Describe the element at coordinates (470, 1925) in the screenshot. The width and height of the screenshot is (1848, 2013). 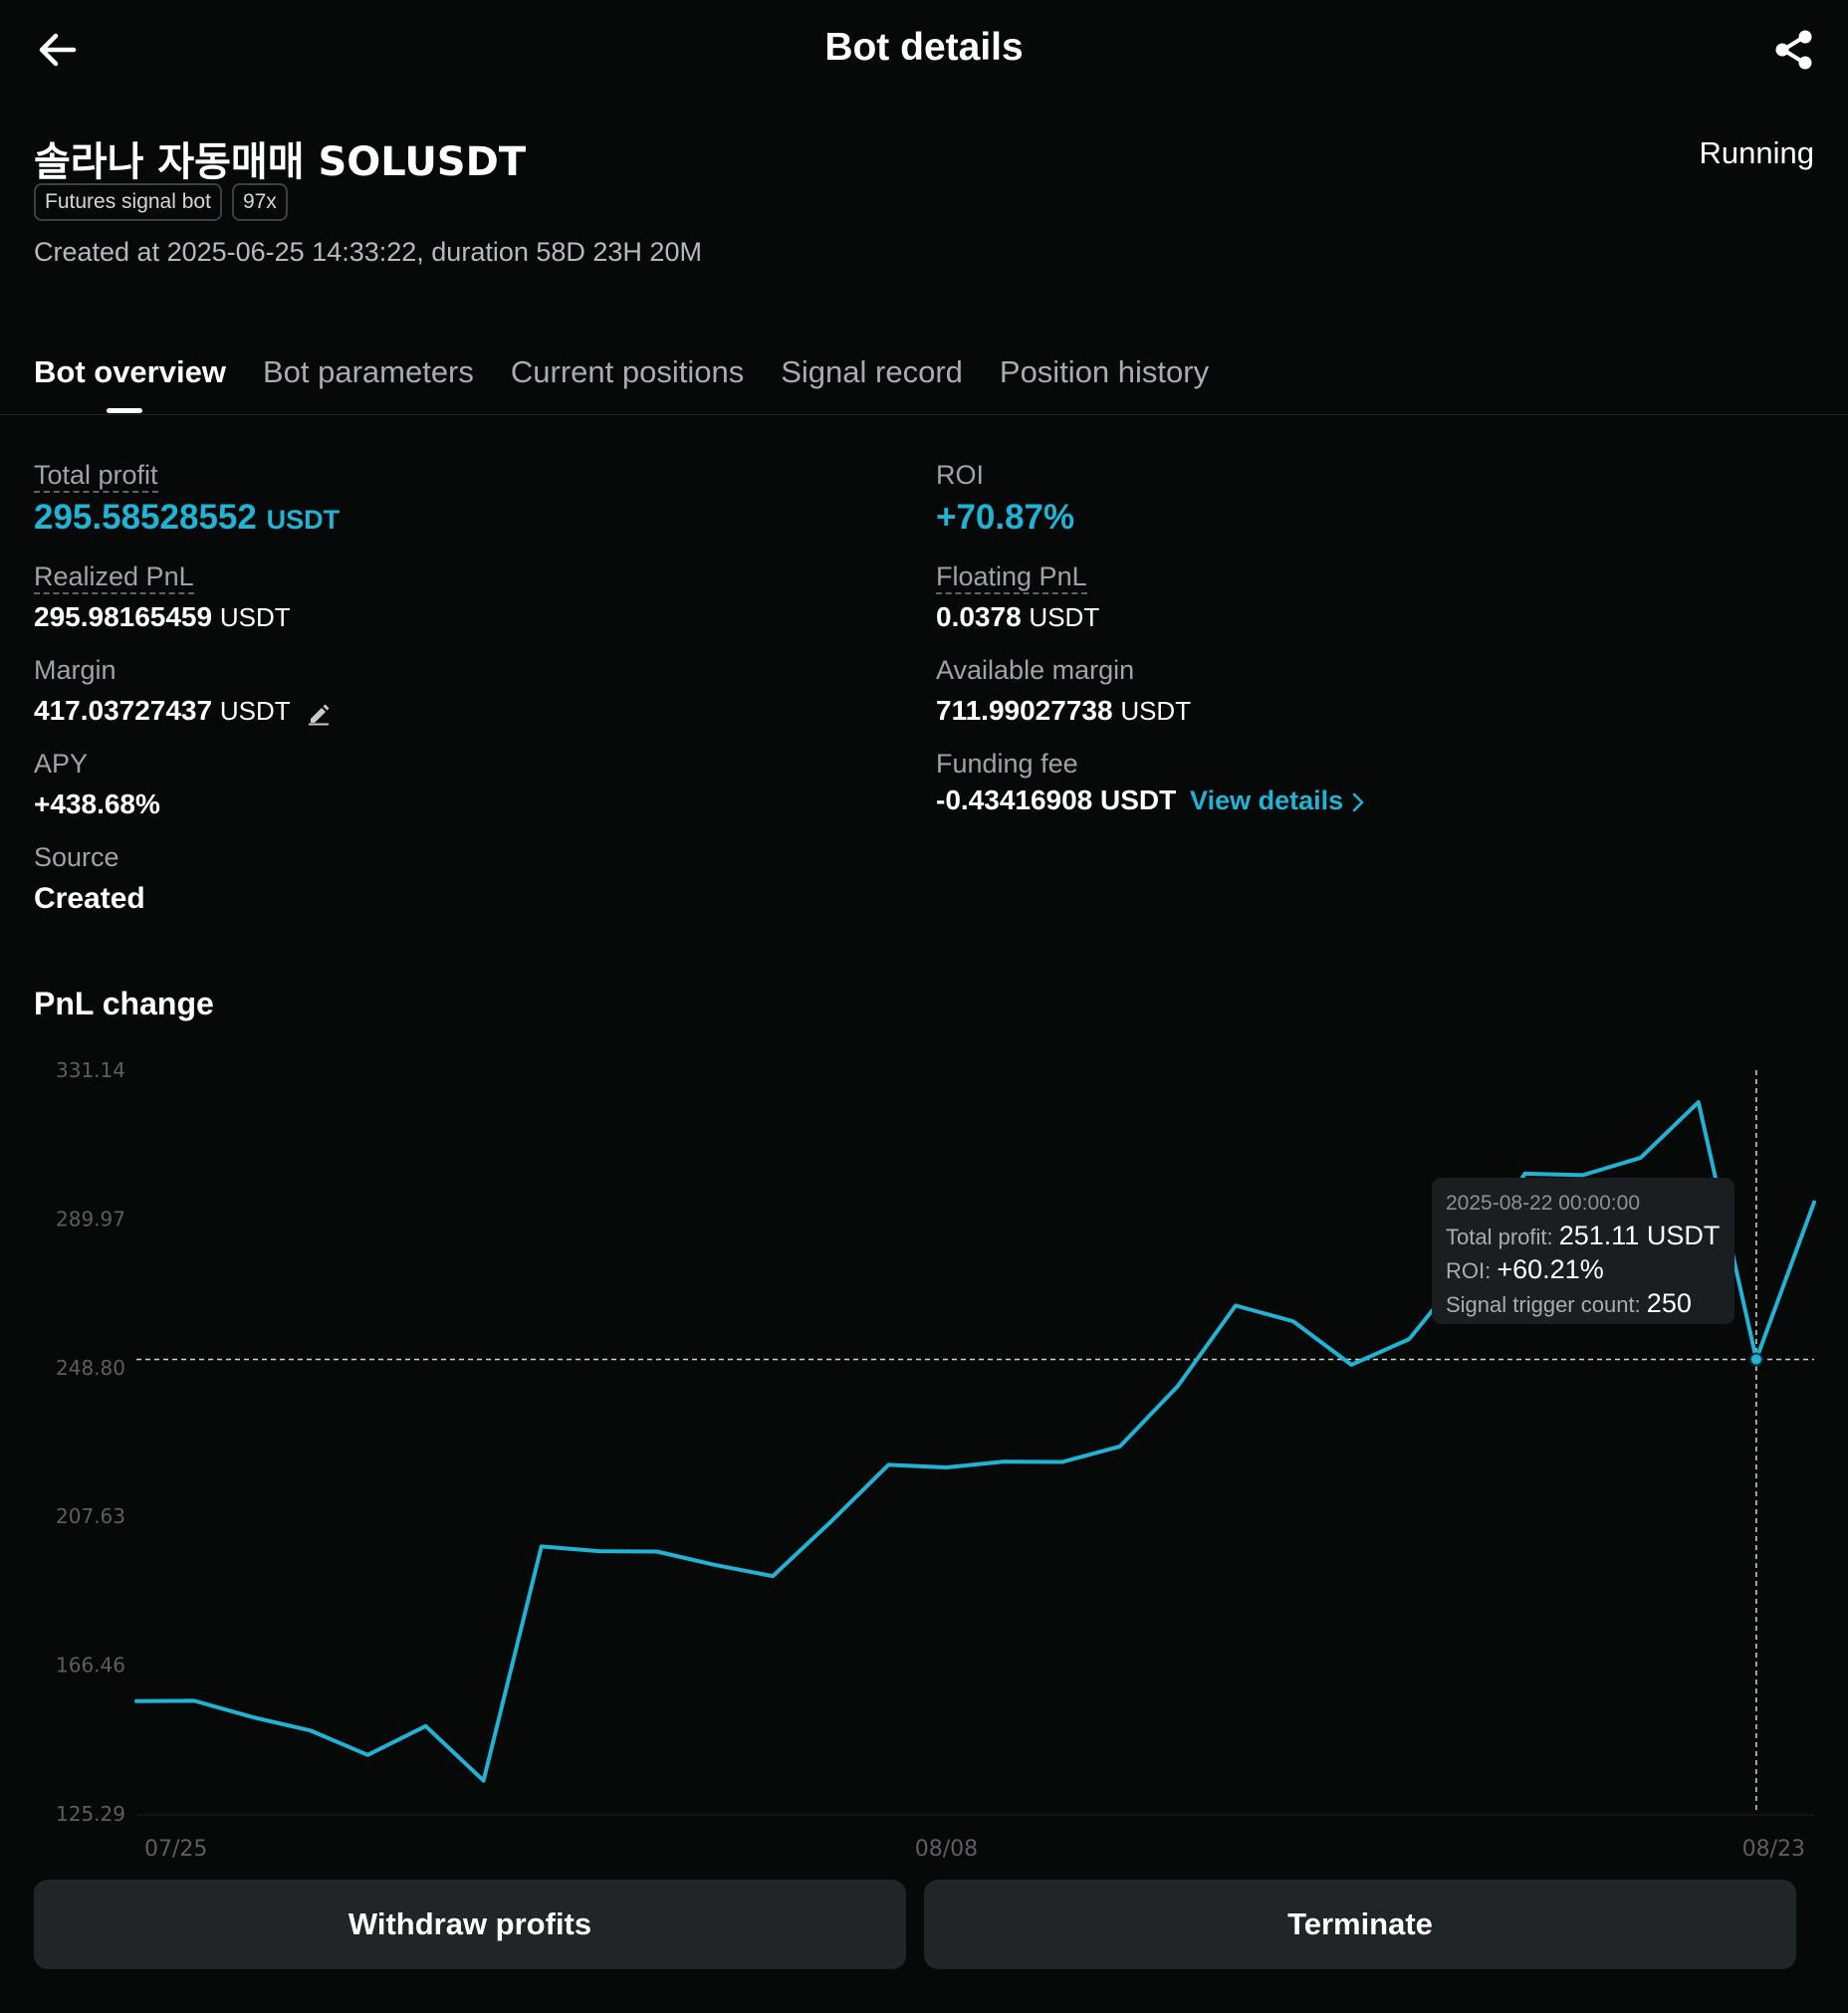
I see `withdraw-profits-button: Withdraw profits` at that location.